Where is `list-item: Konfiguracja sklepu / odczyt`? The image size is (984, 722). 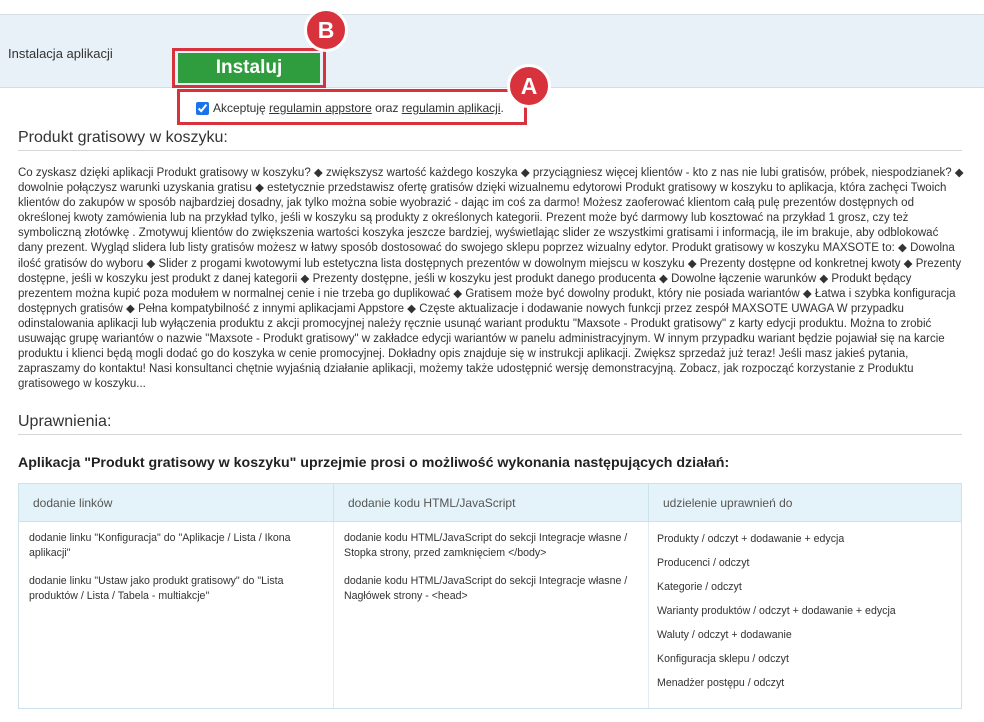
list-item: Konfiguracja sklepu / odczyt is located at coordinates (723, 659).